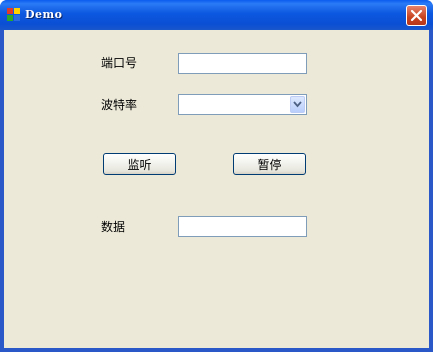 The width and height of the screenshot is (433, 352). What do you see at coordinates (242, 226) in the screenshot?
I see `data-input` at bounding box center [242, 226].